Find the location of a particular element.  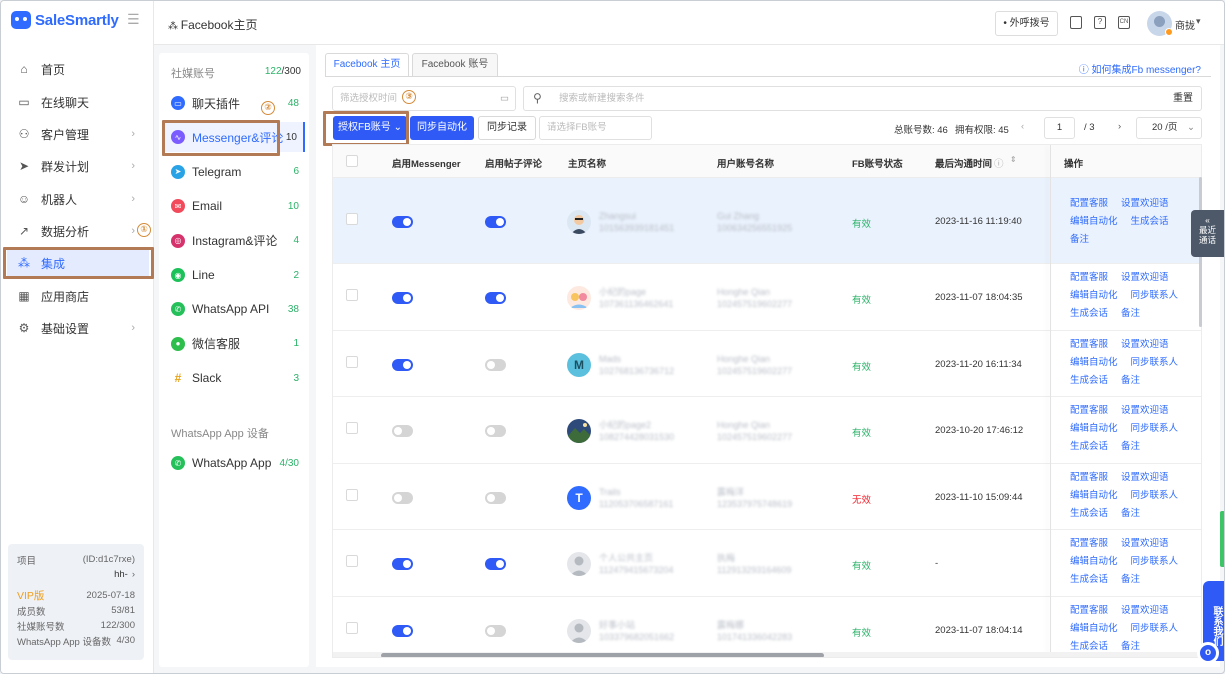

tab-facebook-page: Facebook 主页 is located at coordinates (367, 65).